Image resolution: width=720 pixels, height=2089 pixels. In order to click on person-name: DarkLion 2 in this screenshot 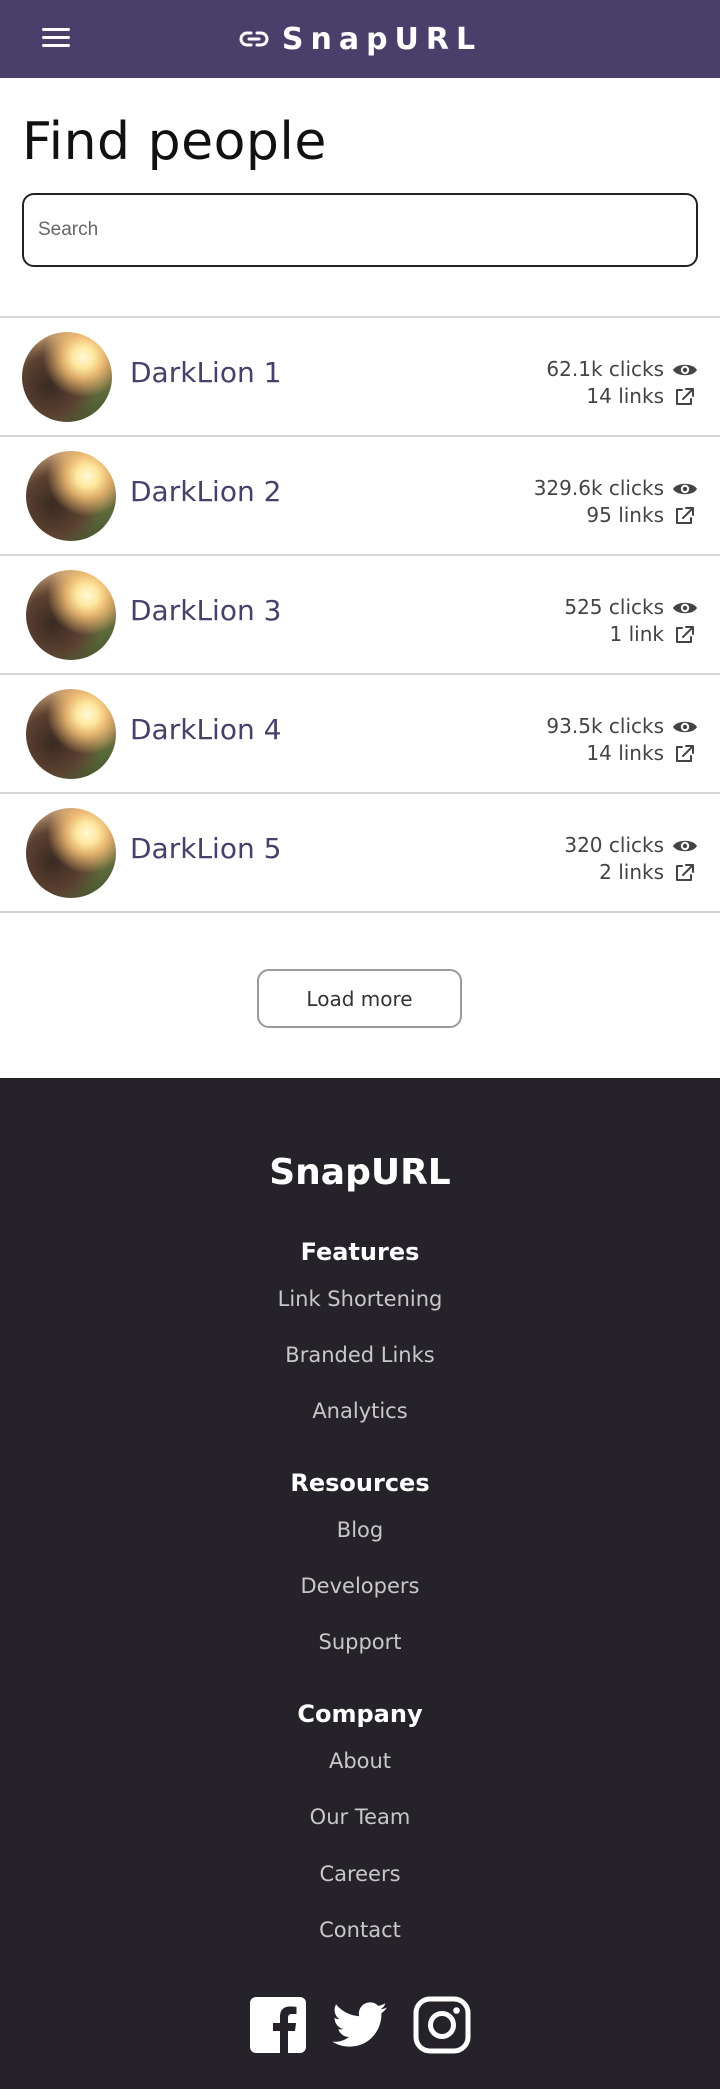, I will do `click(206, 491)`.